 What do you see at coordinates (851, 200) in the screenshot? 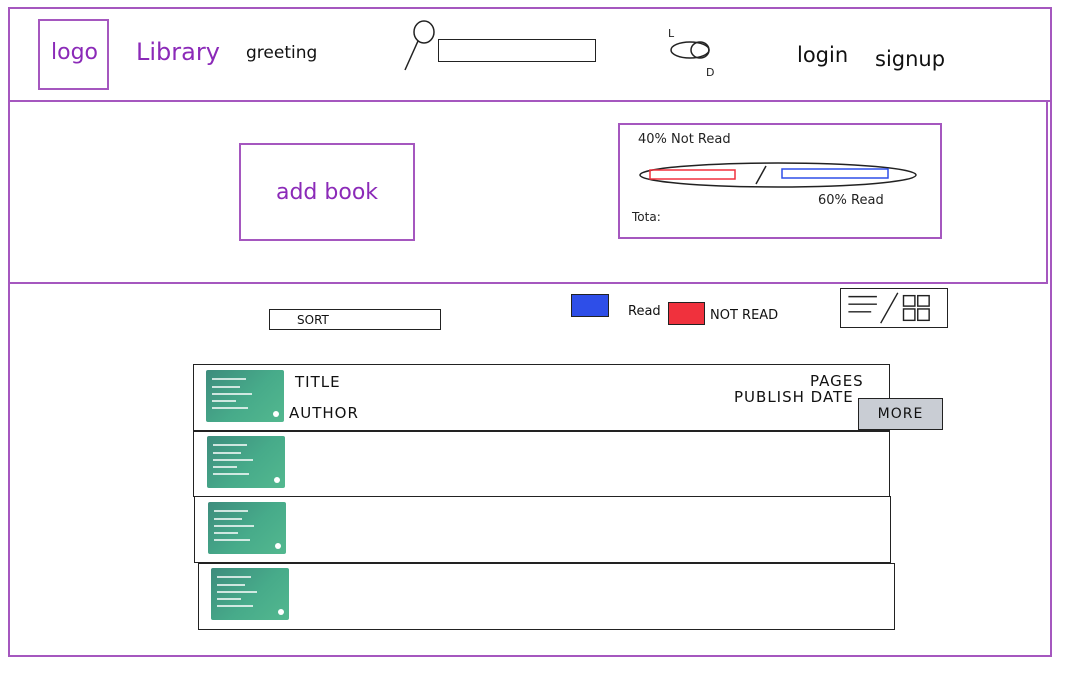
I see `read-percent-label: 60% Read` at bounding box center [851, 200].